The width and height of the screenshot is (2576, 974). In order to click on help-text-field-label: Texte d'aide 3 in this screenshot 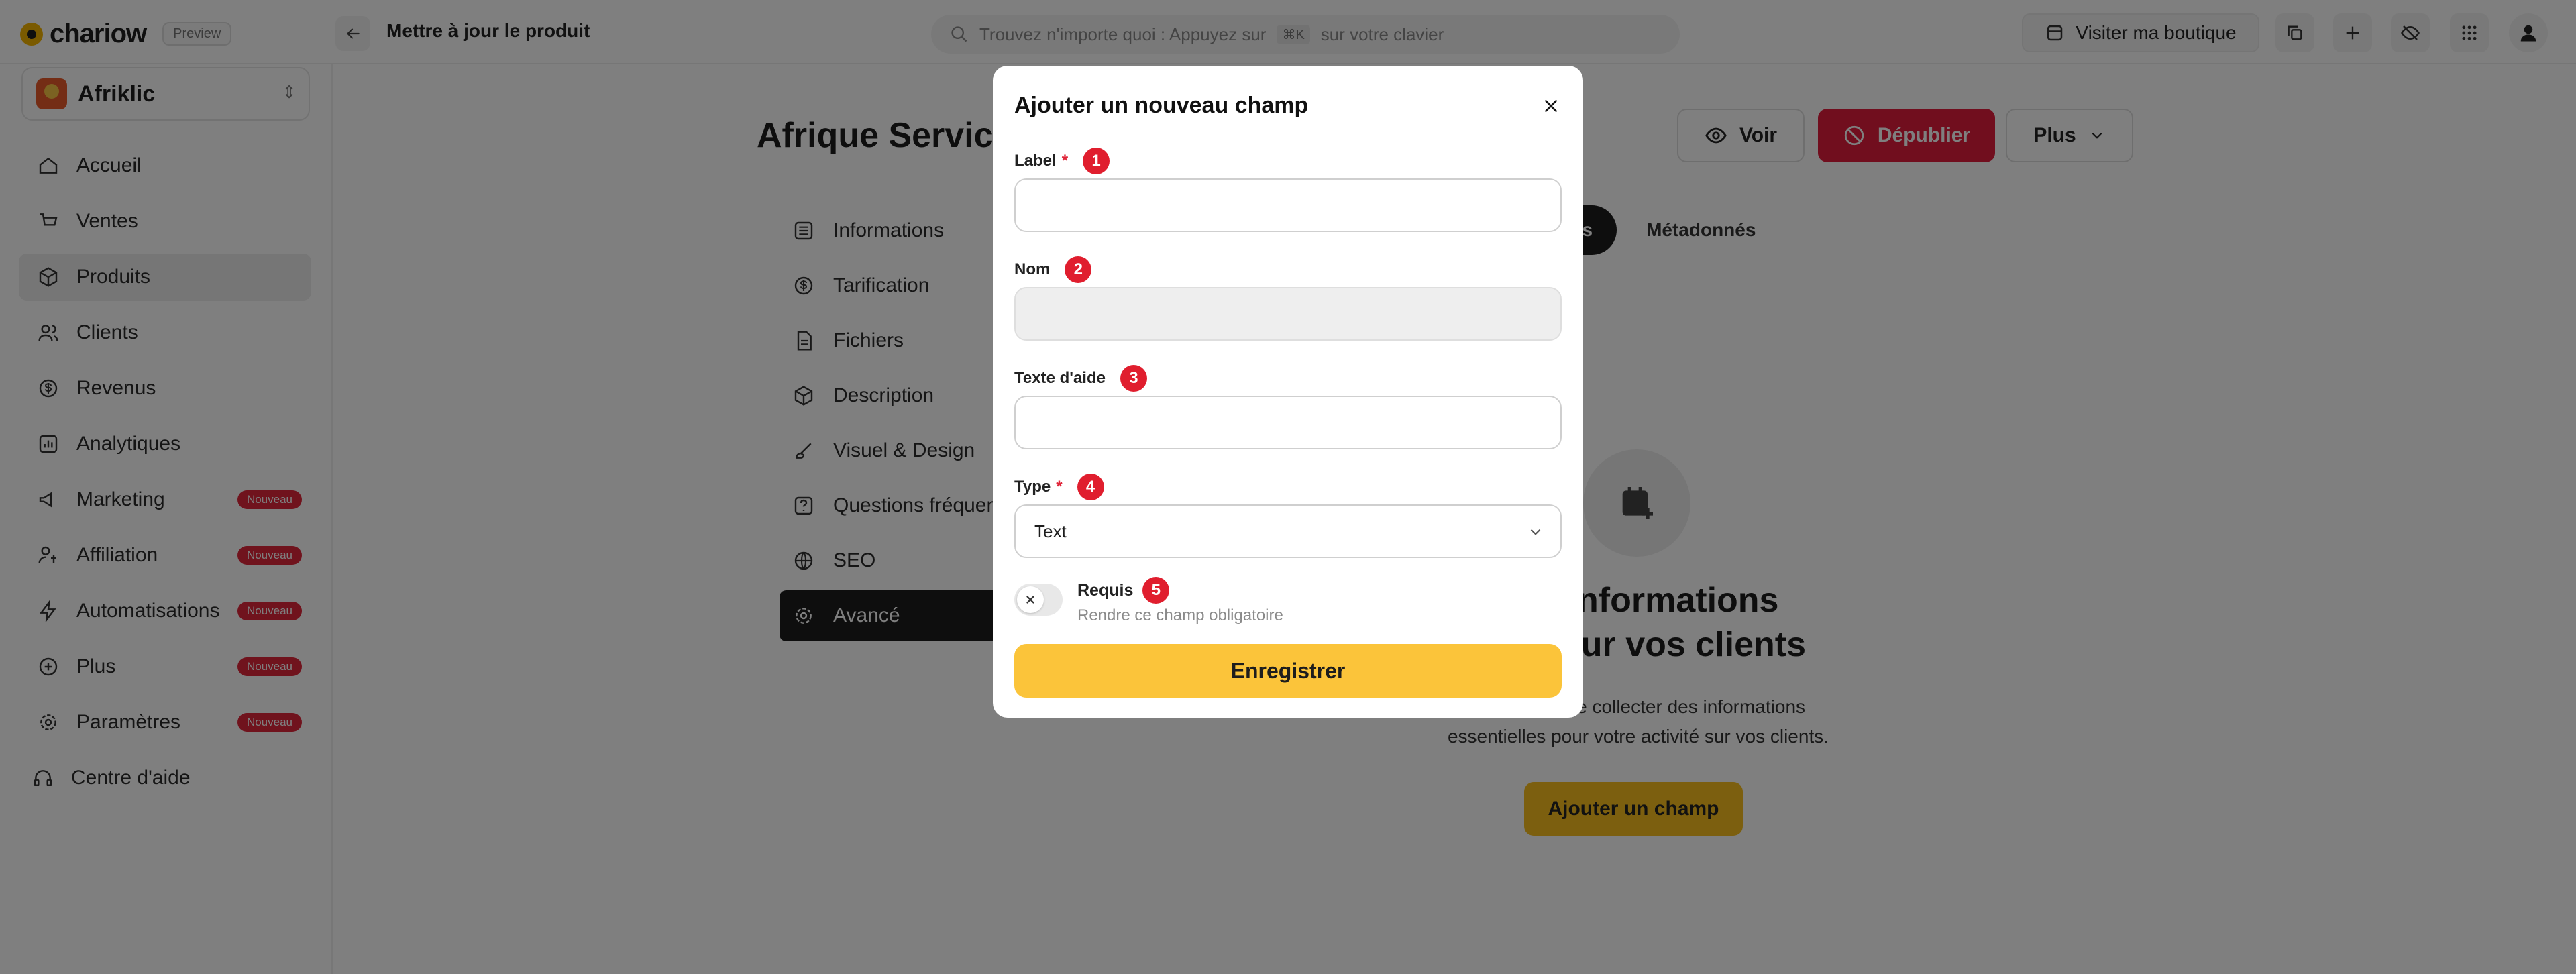, I will do `click(1080, 378)`.